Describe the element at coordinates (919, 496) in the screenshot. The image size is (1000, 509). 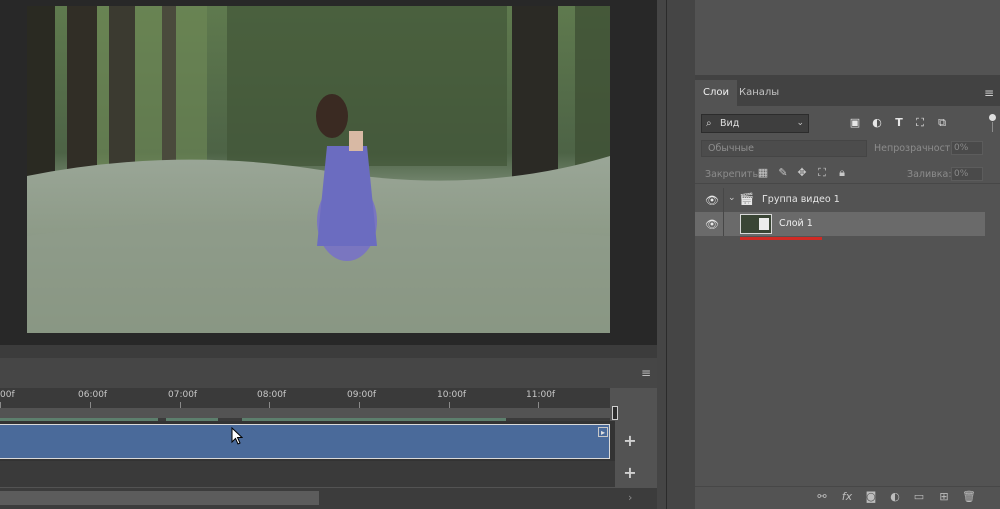
I see `folder-icon: ▭` at that location.